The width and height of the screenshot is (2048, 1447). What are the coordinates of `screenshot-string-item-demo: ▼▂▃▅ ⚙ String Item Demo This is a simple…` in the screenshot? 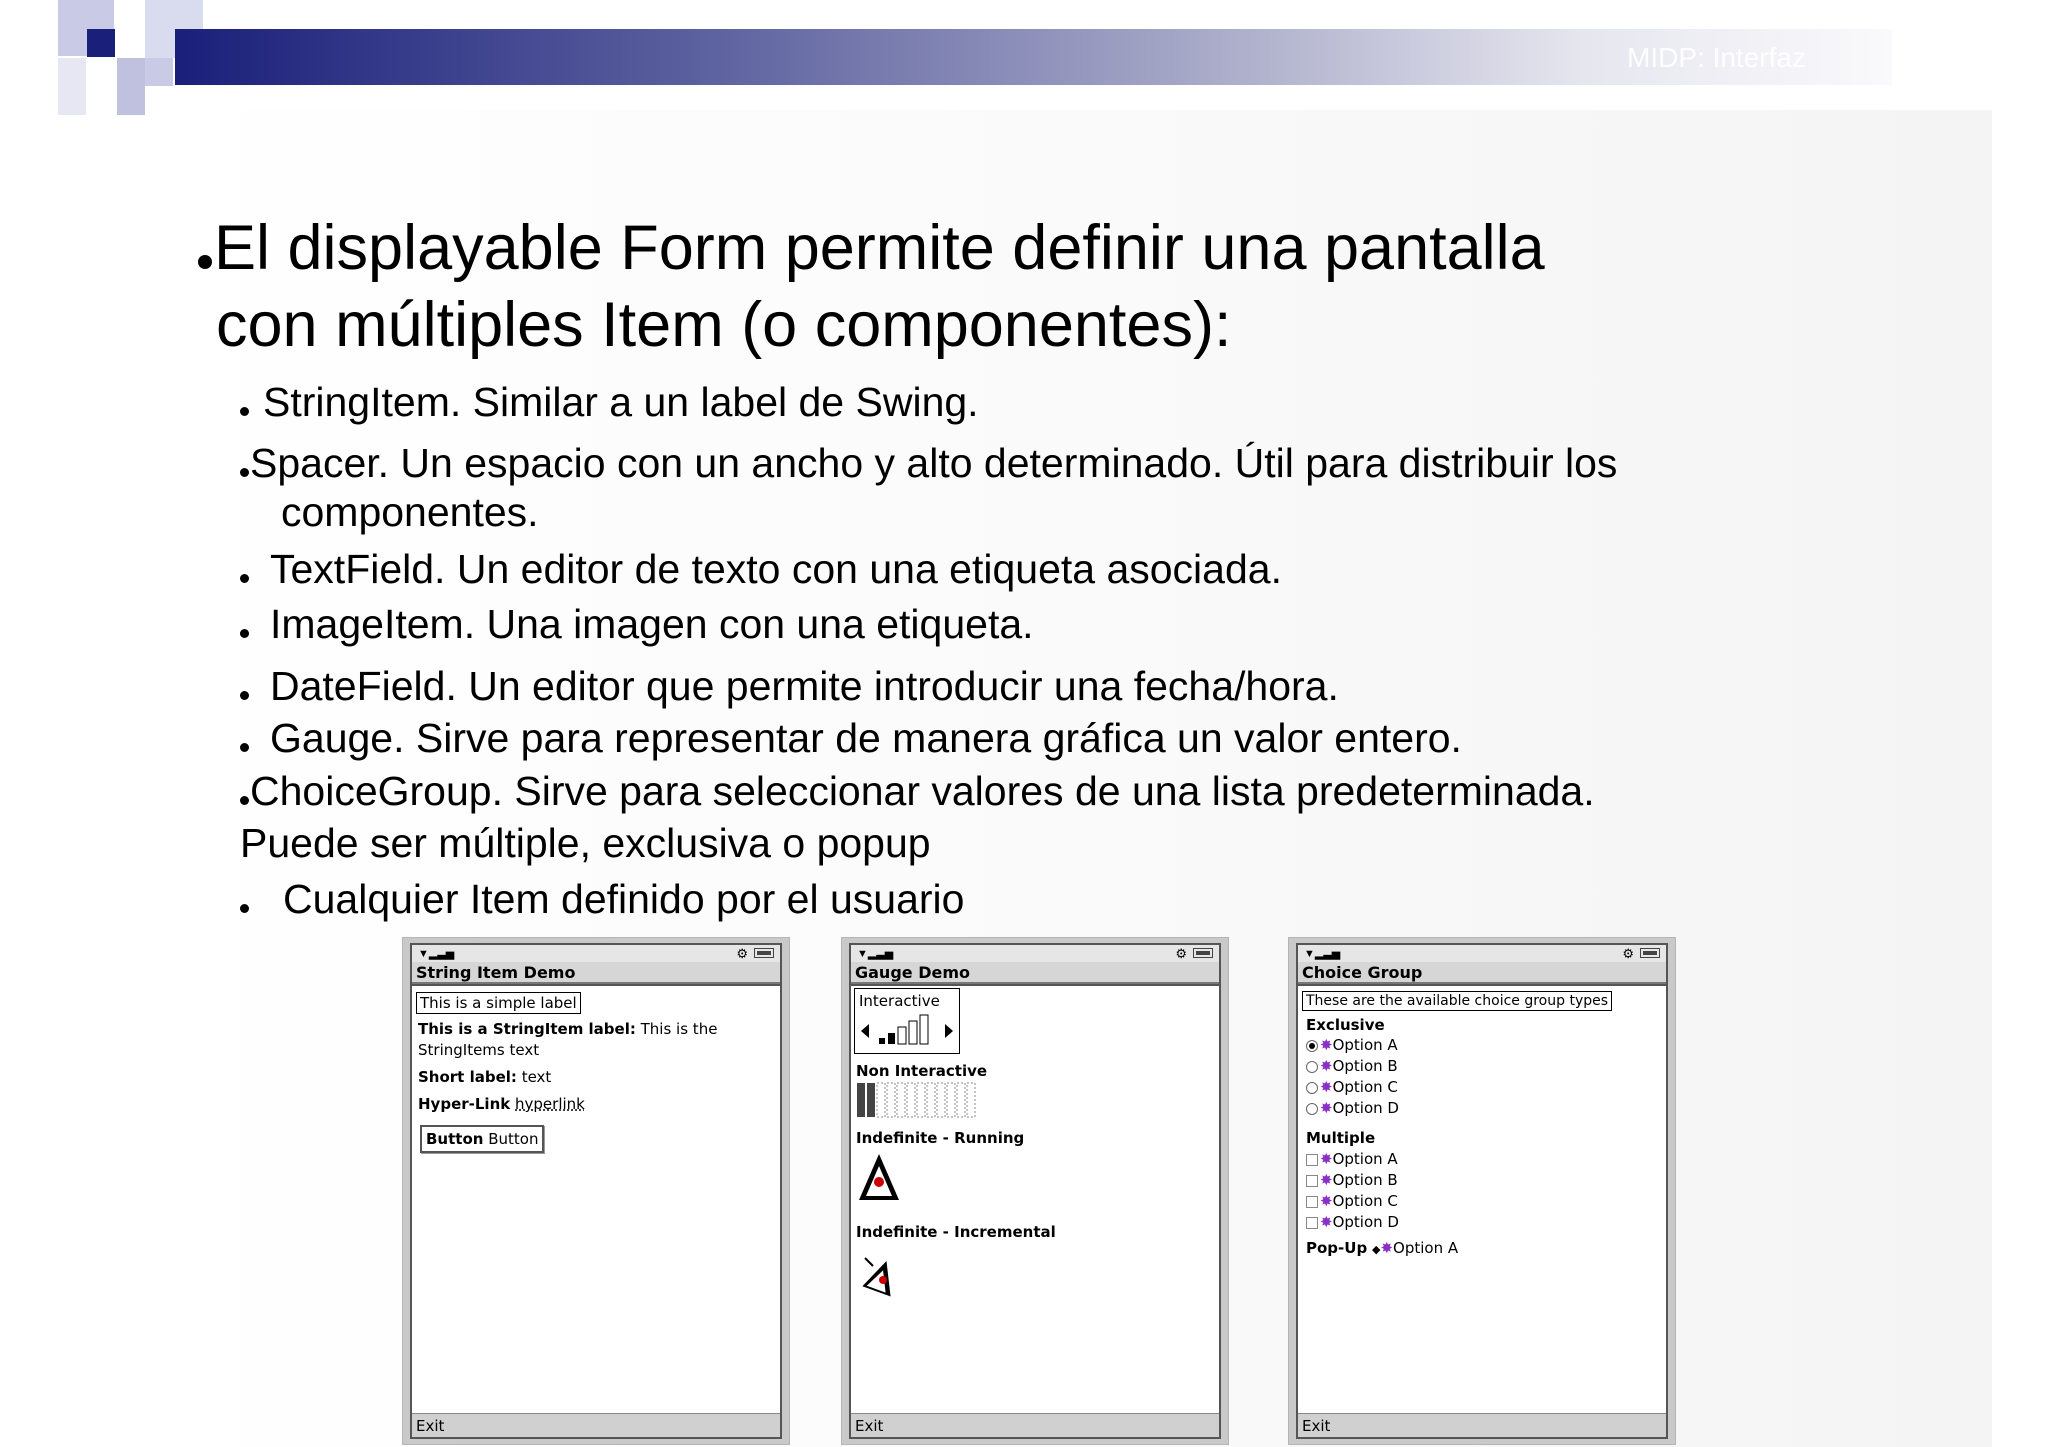 It's located at (596, 1191).